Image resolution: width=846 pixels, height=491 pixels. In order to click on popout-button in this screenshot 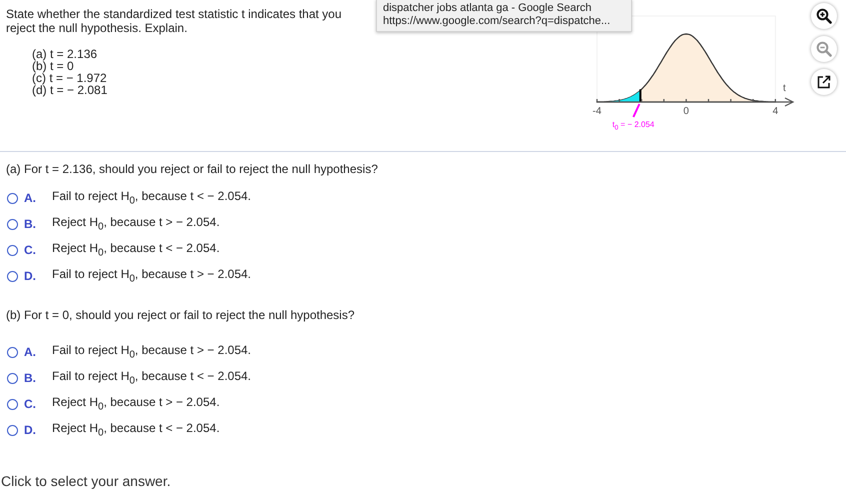, I will do `click(824, 82)`.